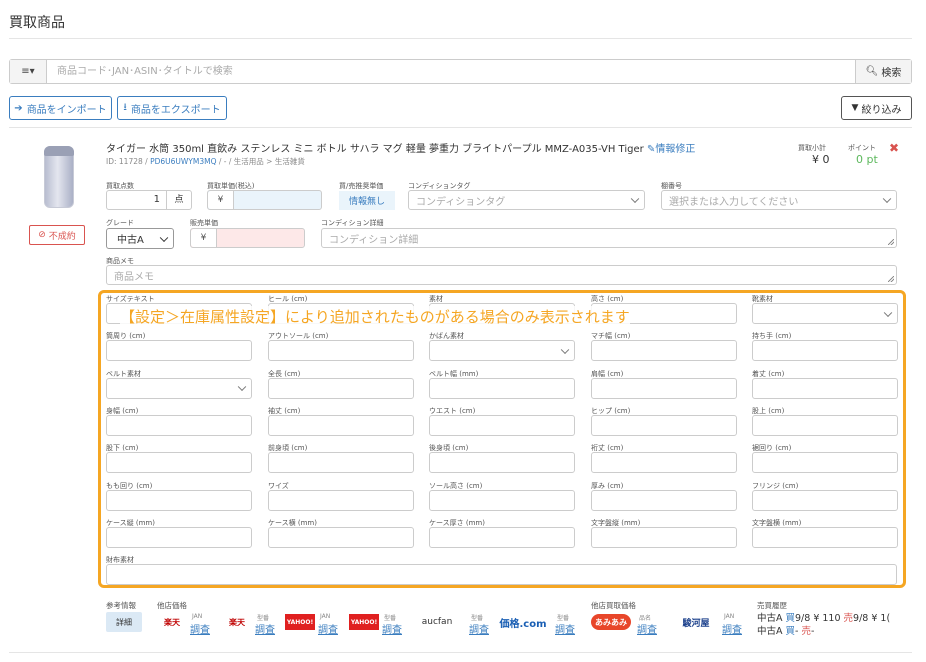  I want to click on recommend-value: 情報無し, so click(367, 200).